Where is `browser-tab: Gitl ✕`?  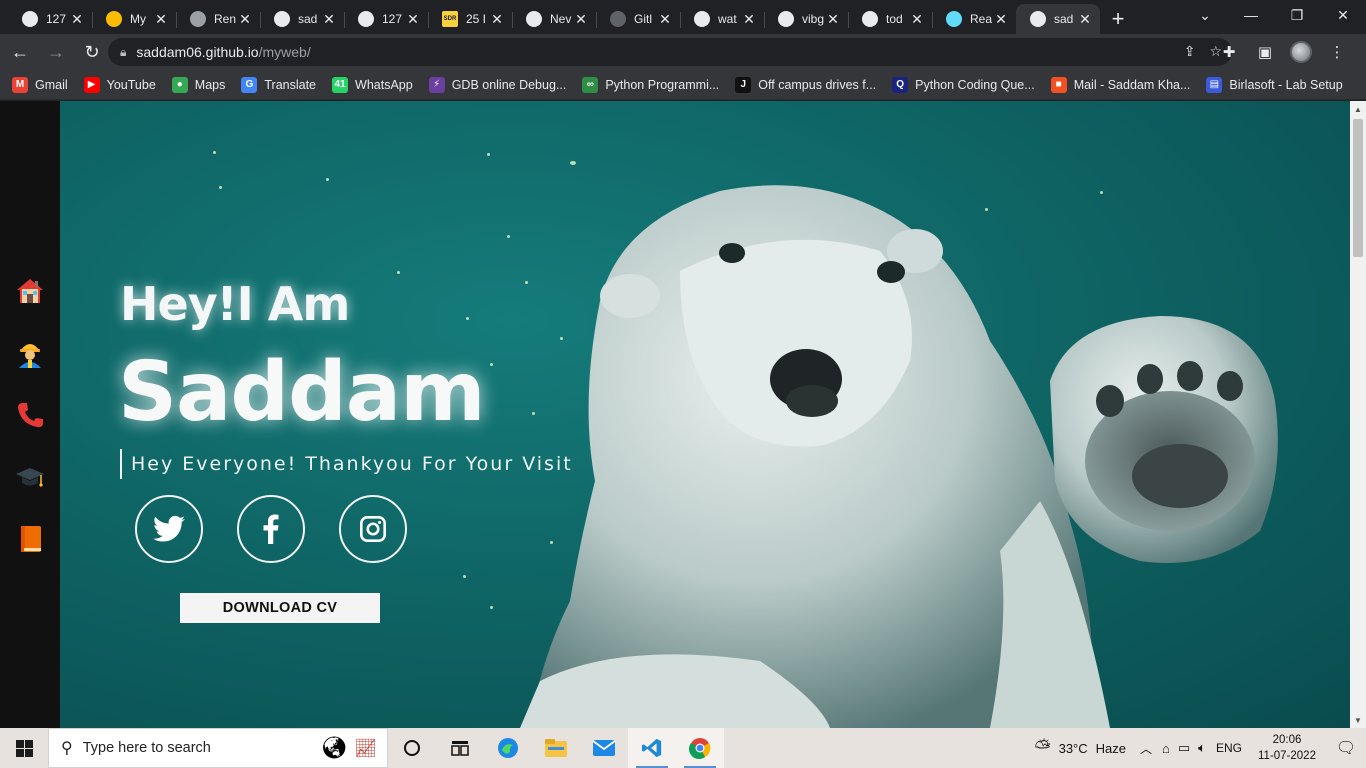
browser-tab: Gitl ✕ is located at coordinates (638, 19).